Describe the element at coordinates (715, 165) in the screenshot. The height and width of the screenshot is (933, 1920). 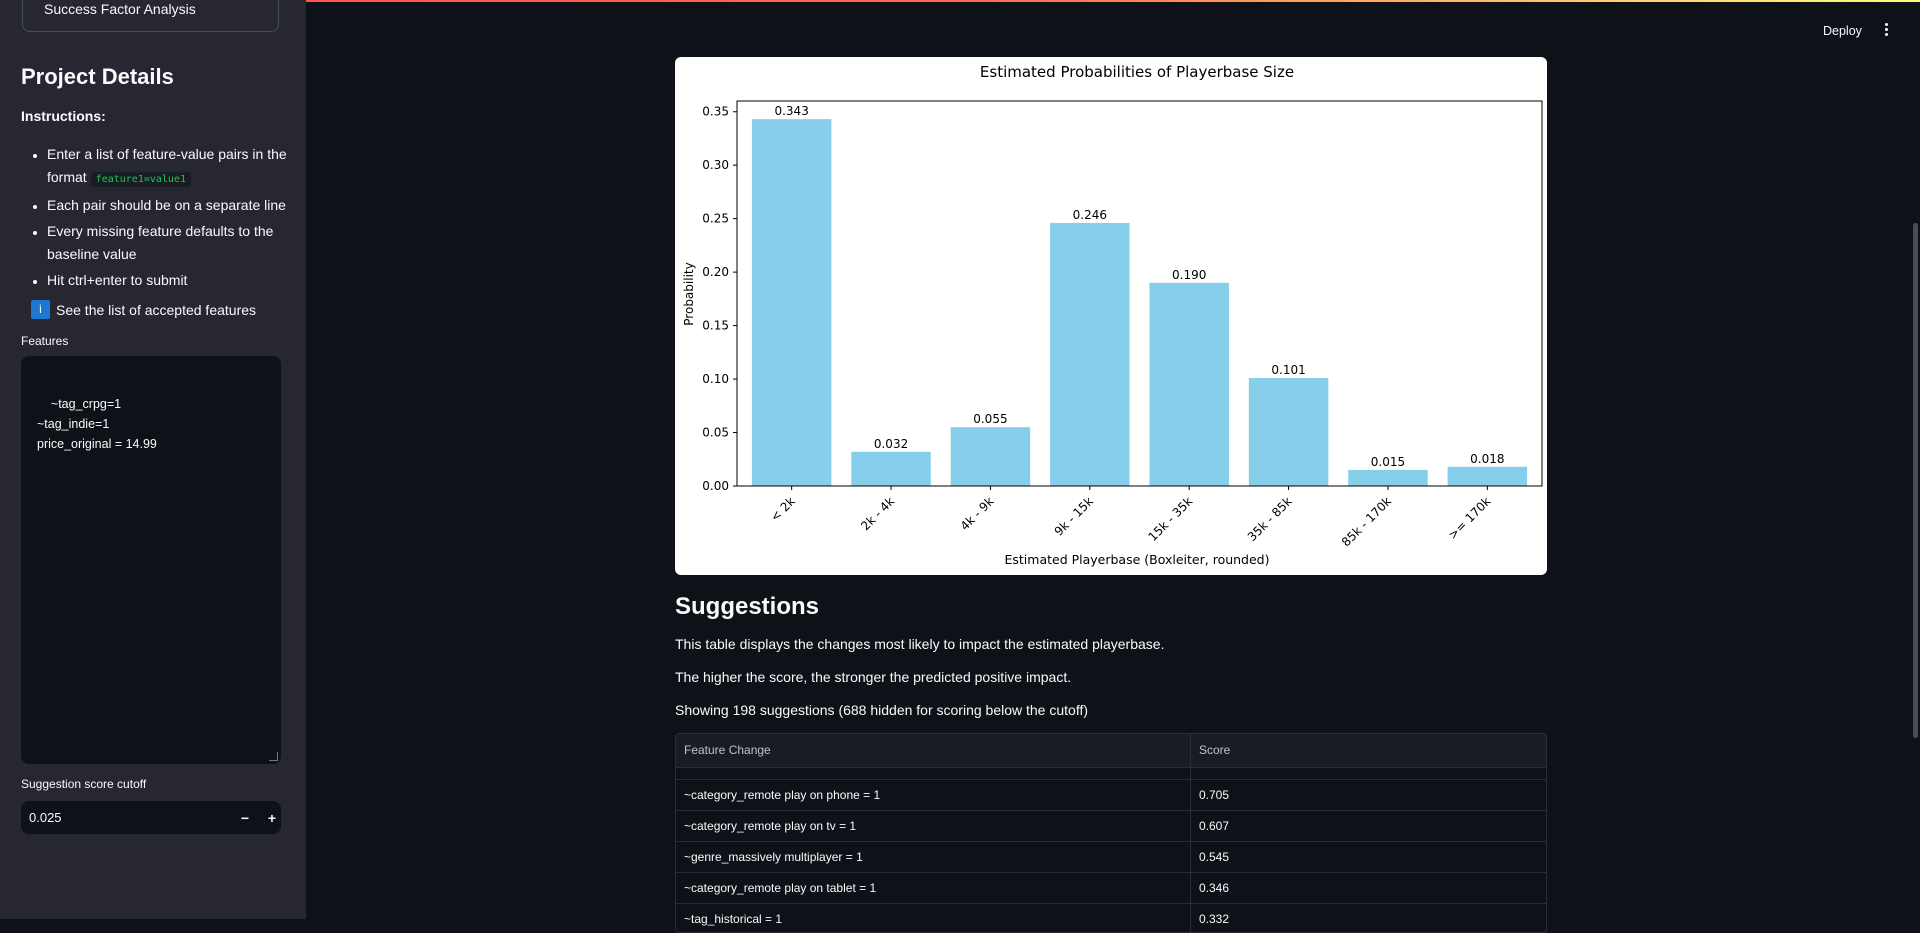
I see `y-tick-label: 0.30` at that location.